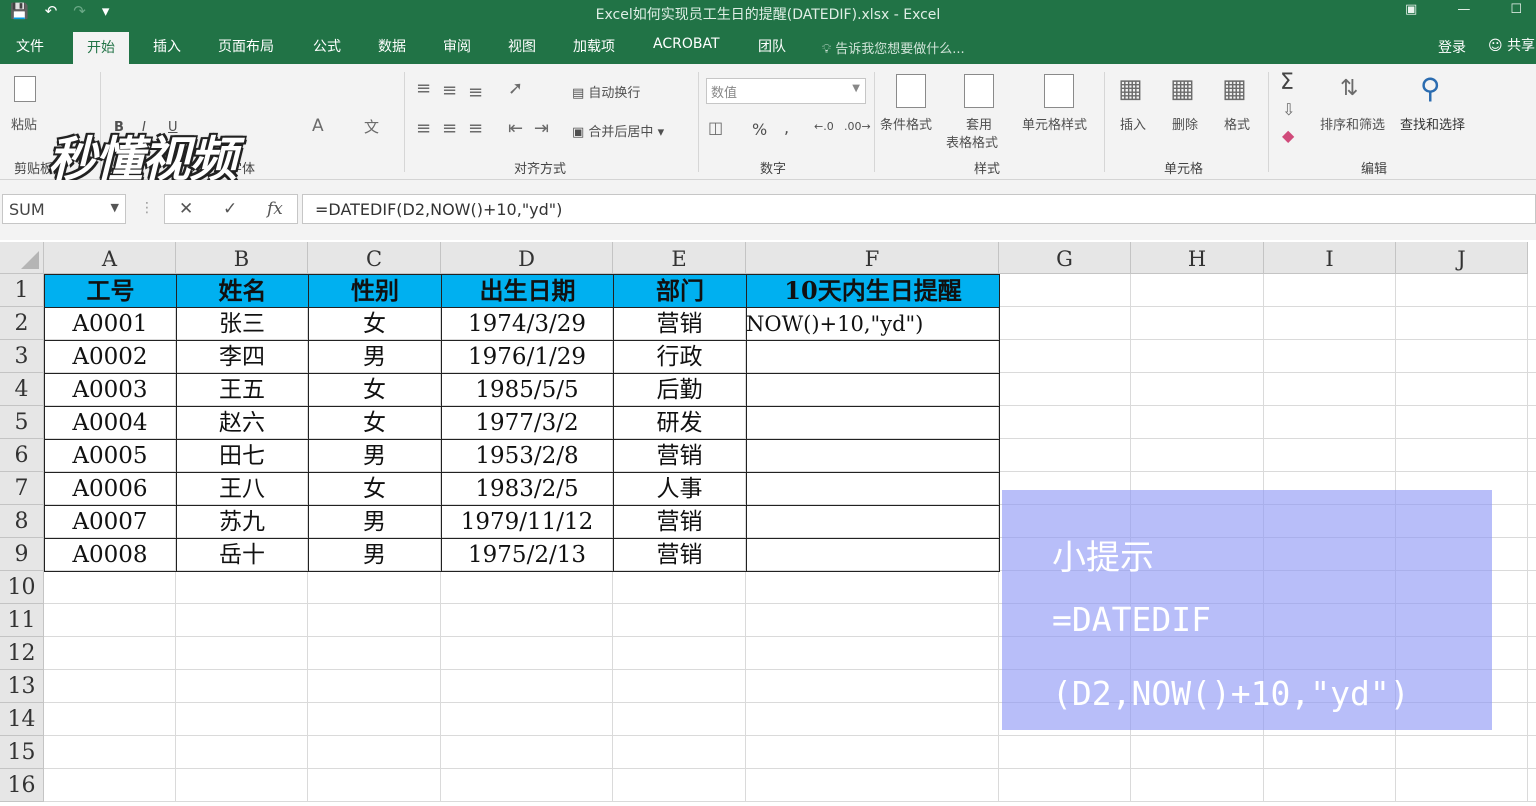  I want to click on row-header-3: 3, so click(22, 356).